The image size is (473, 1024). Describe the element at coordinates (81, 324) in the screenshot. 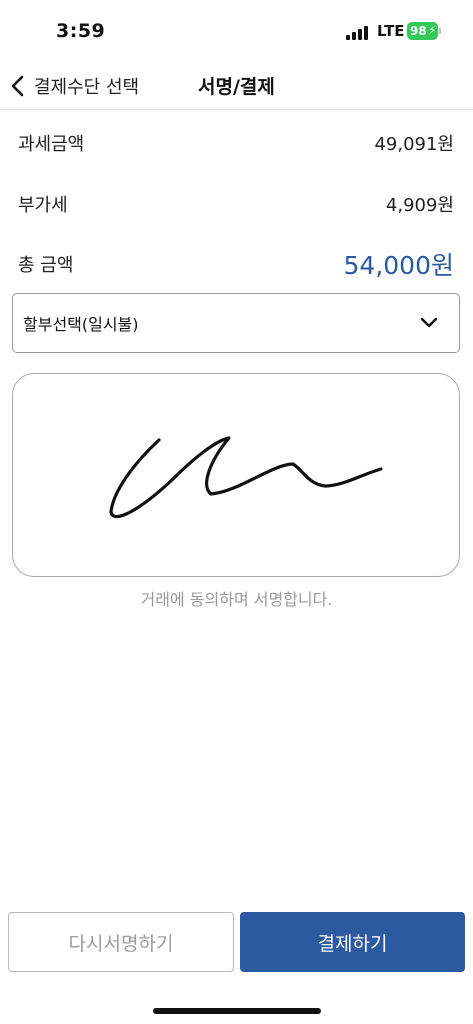

I see `installment-selected-value: 할부선택(일시불)` at that location.